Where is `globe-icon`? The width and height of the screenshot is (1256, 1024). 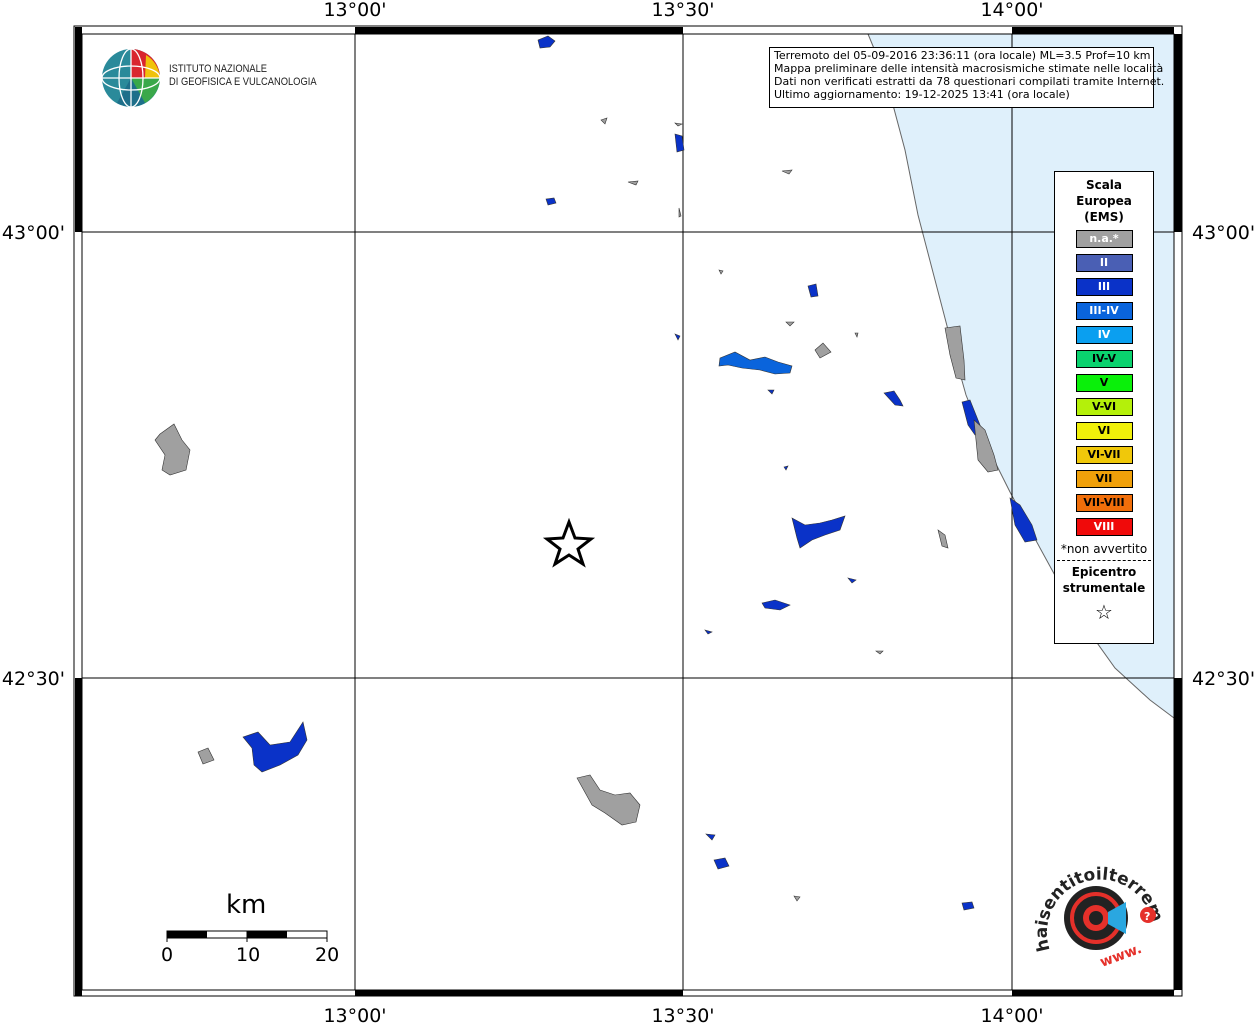
globe-icon is located at coordinates (131, 78).